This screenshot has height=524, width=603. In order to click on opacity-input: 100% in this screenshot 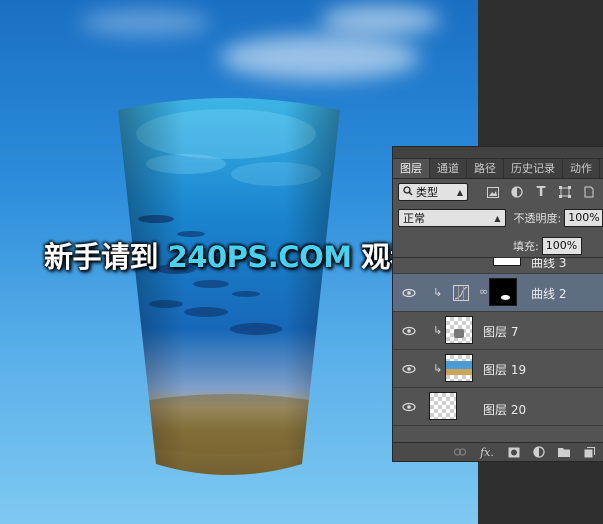, I will do `click(583, 218)`.